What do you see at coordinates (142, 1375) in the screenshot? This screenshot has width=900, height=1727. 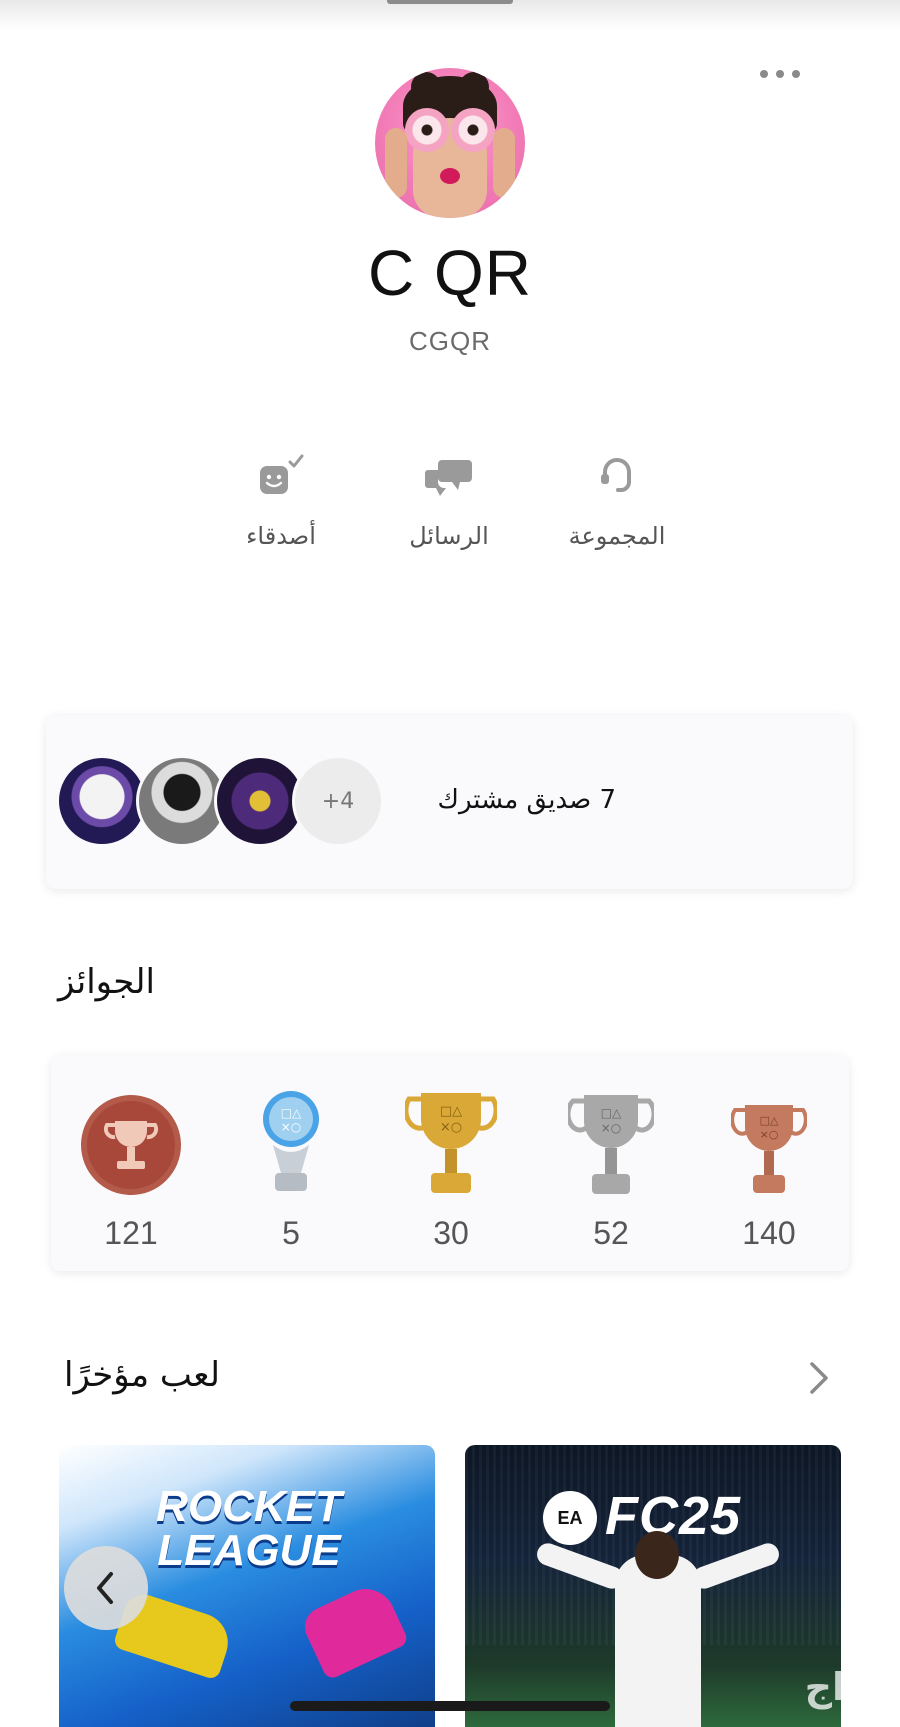 I see `recently-played-title: لعب مؤخرًا` at bounding box center [142, 1375].